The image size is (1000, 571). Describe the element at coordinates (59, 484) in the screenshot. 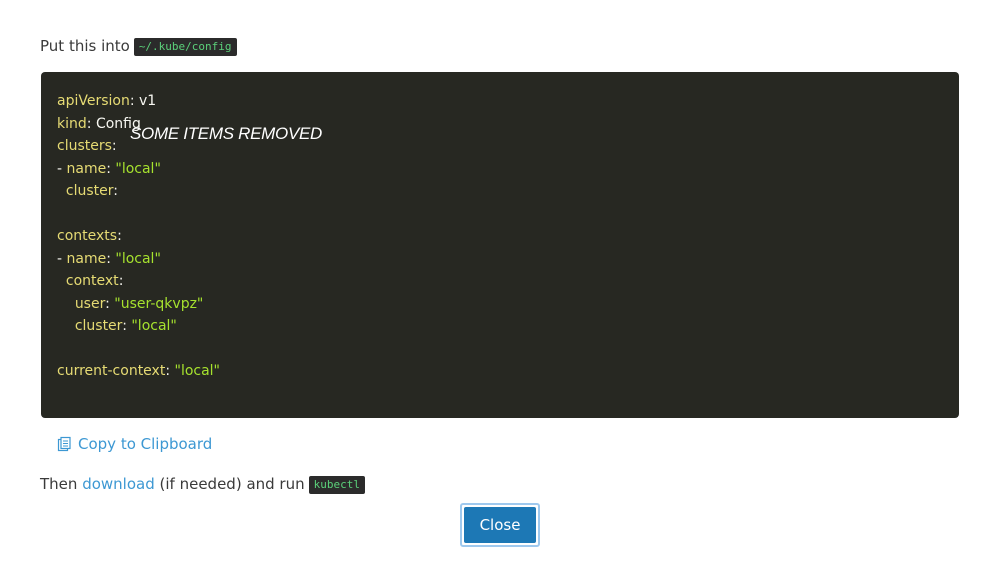

I see `then-prefix: Then` at that location.